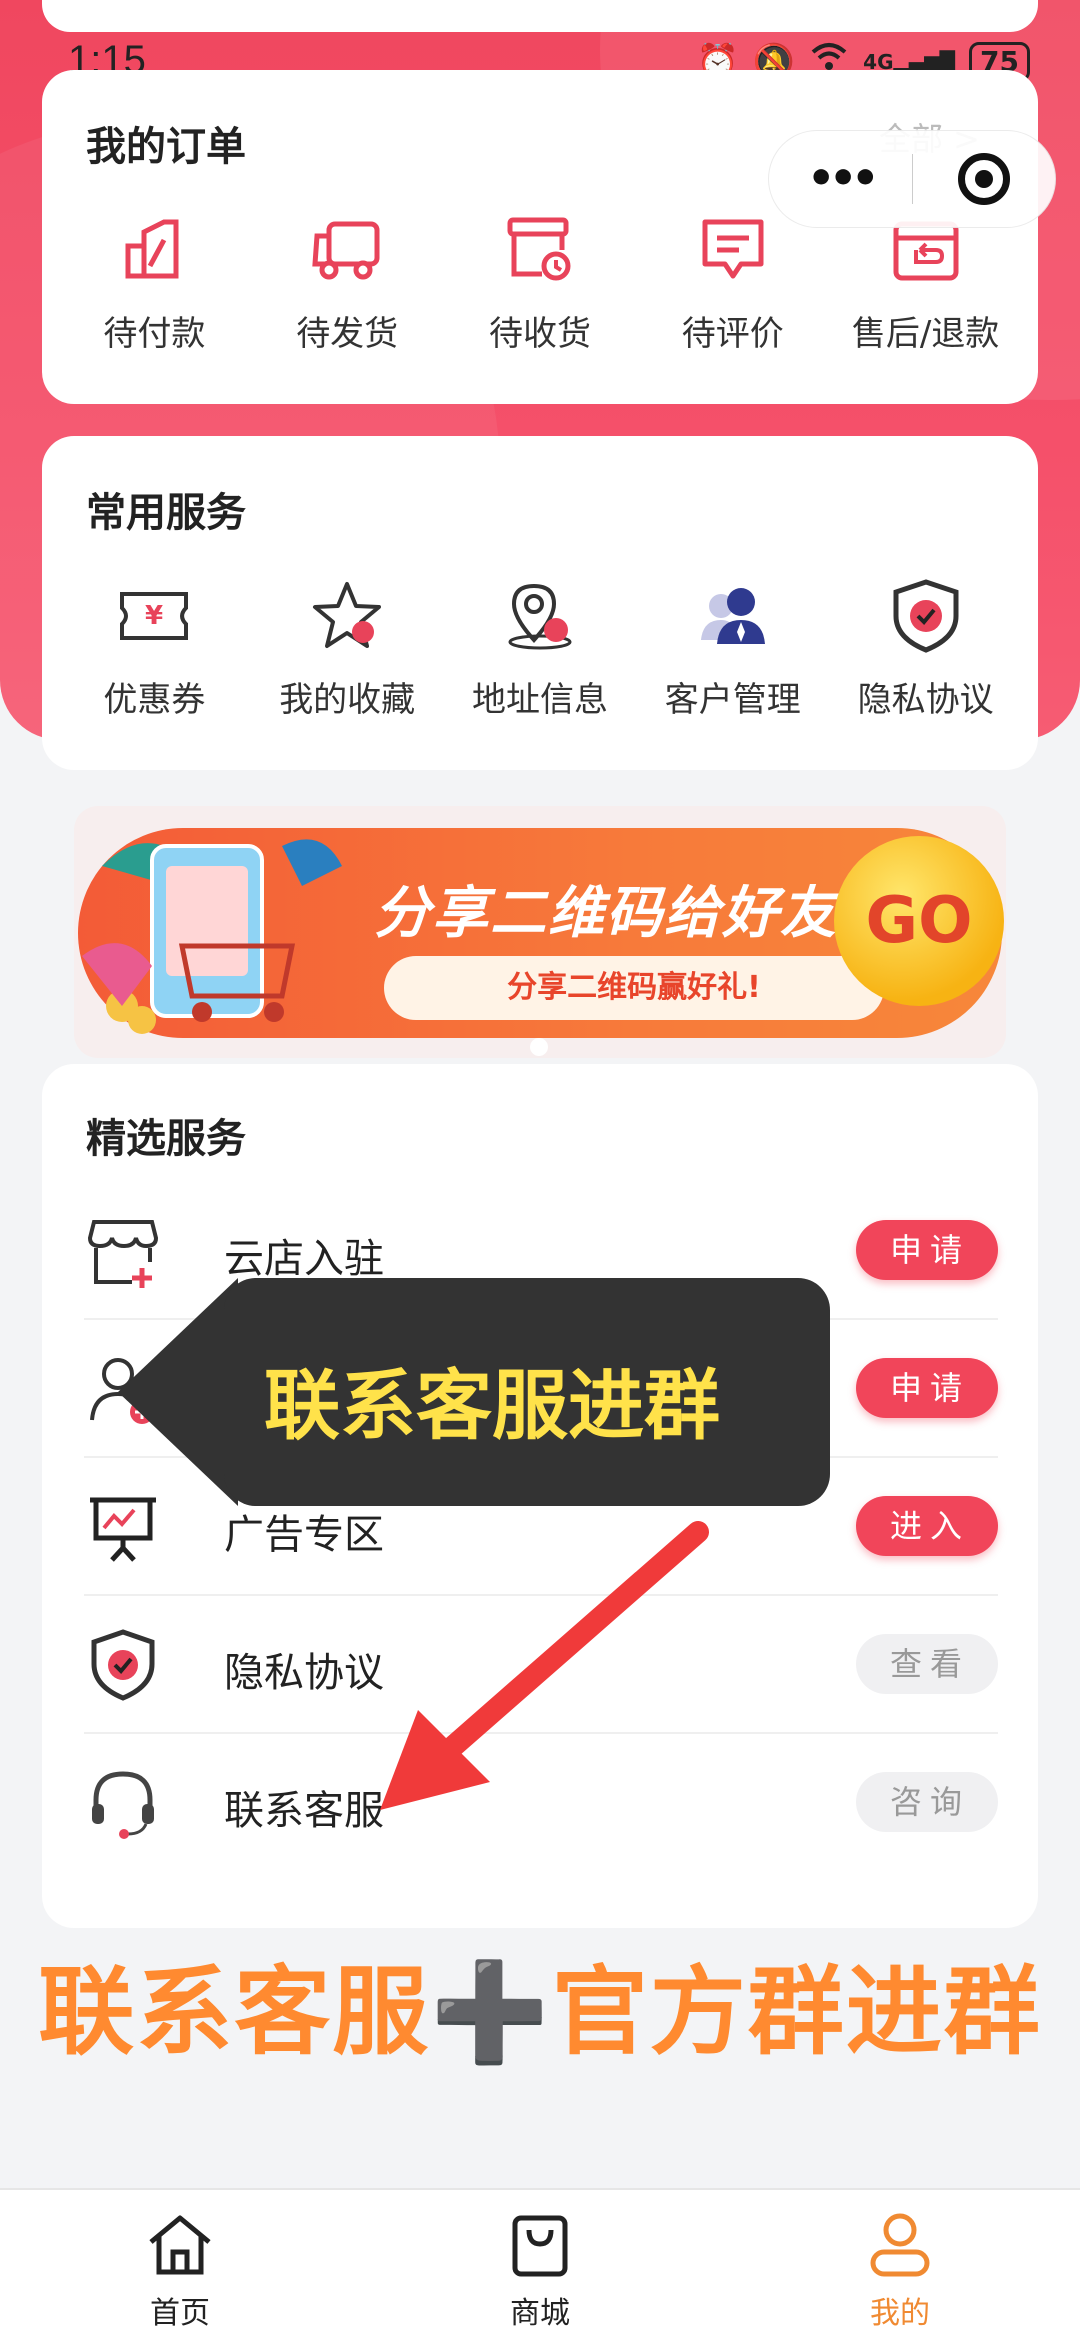 This screenshot has width=1080, height=2340. Describe the element at coordinates (540, 16) in the screenshot. I see `card-edge` at that location.